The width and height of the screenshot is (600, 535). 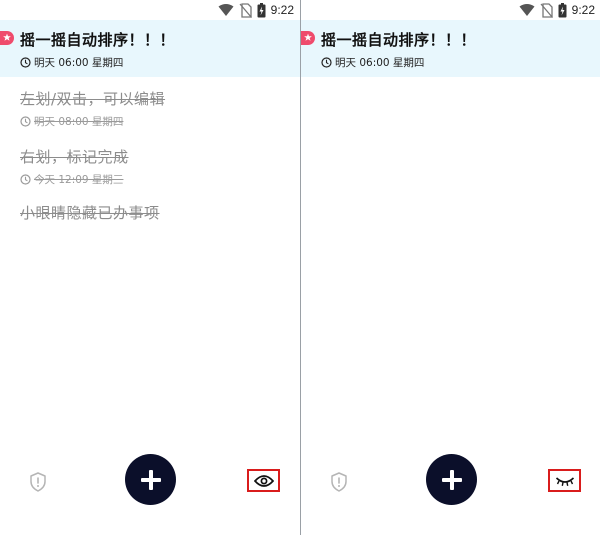 I want to click on task-title: 右划，标记完成, so click(x=74, y=157).